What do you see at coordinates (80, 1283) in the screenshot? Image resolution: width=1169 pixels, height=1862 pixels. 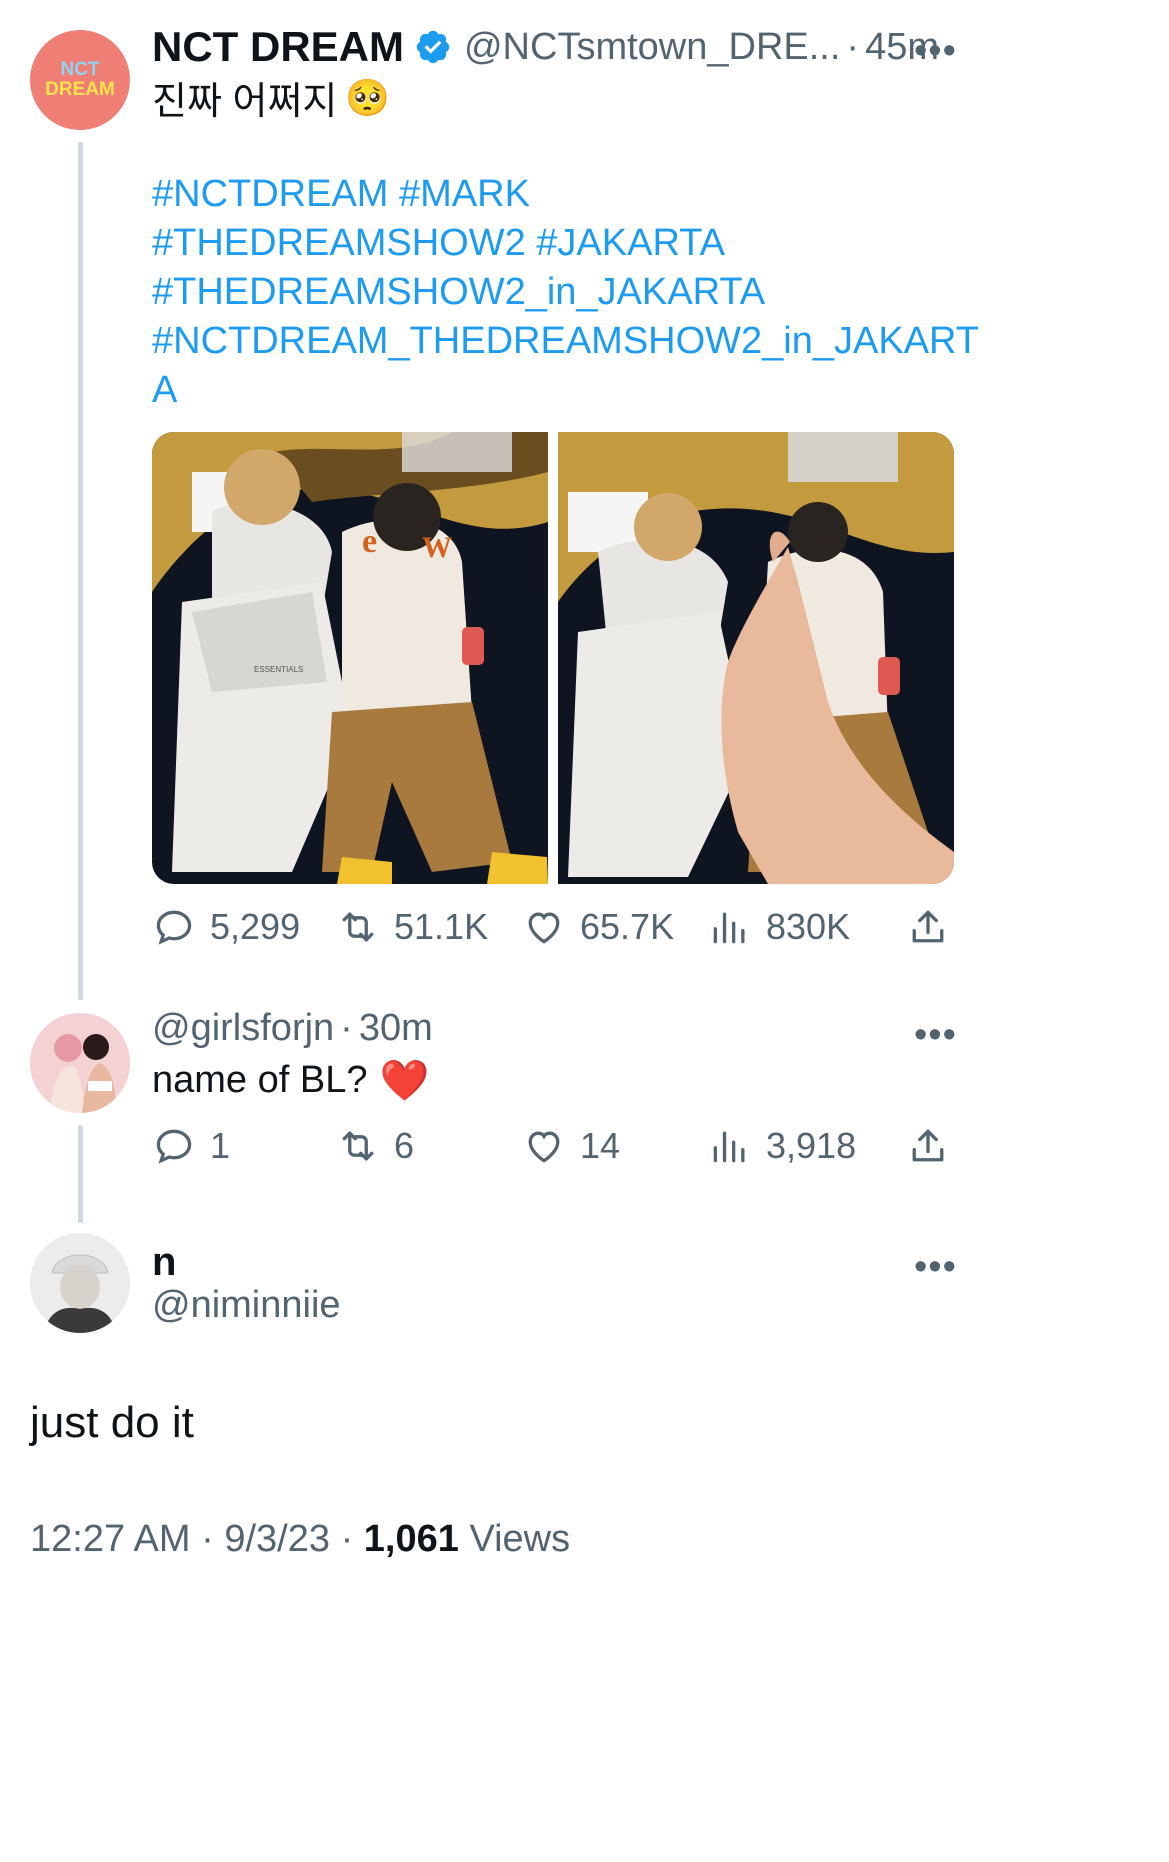 I see `reply2-avatar` at bounding box center [80, 1283].